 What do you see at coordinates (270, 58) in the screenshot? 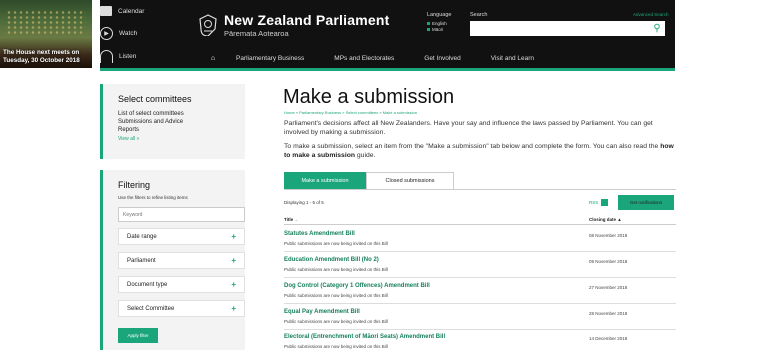
I see `nav-parliamentary-business: Parliamentary Business` at bounding box center [270, 58].